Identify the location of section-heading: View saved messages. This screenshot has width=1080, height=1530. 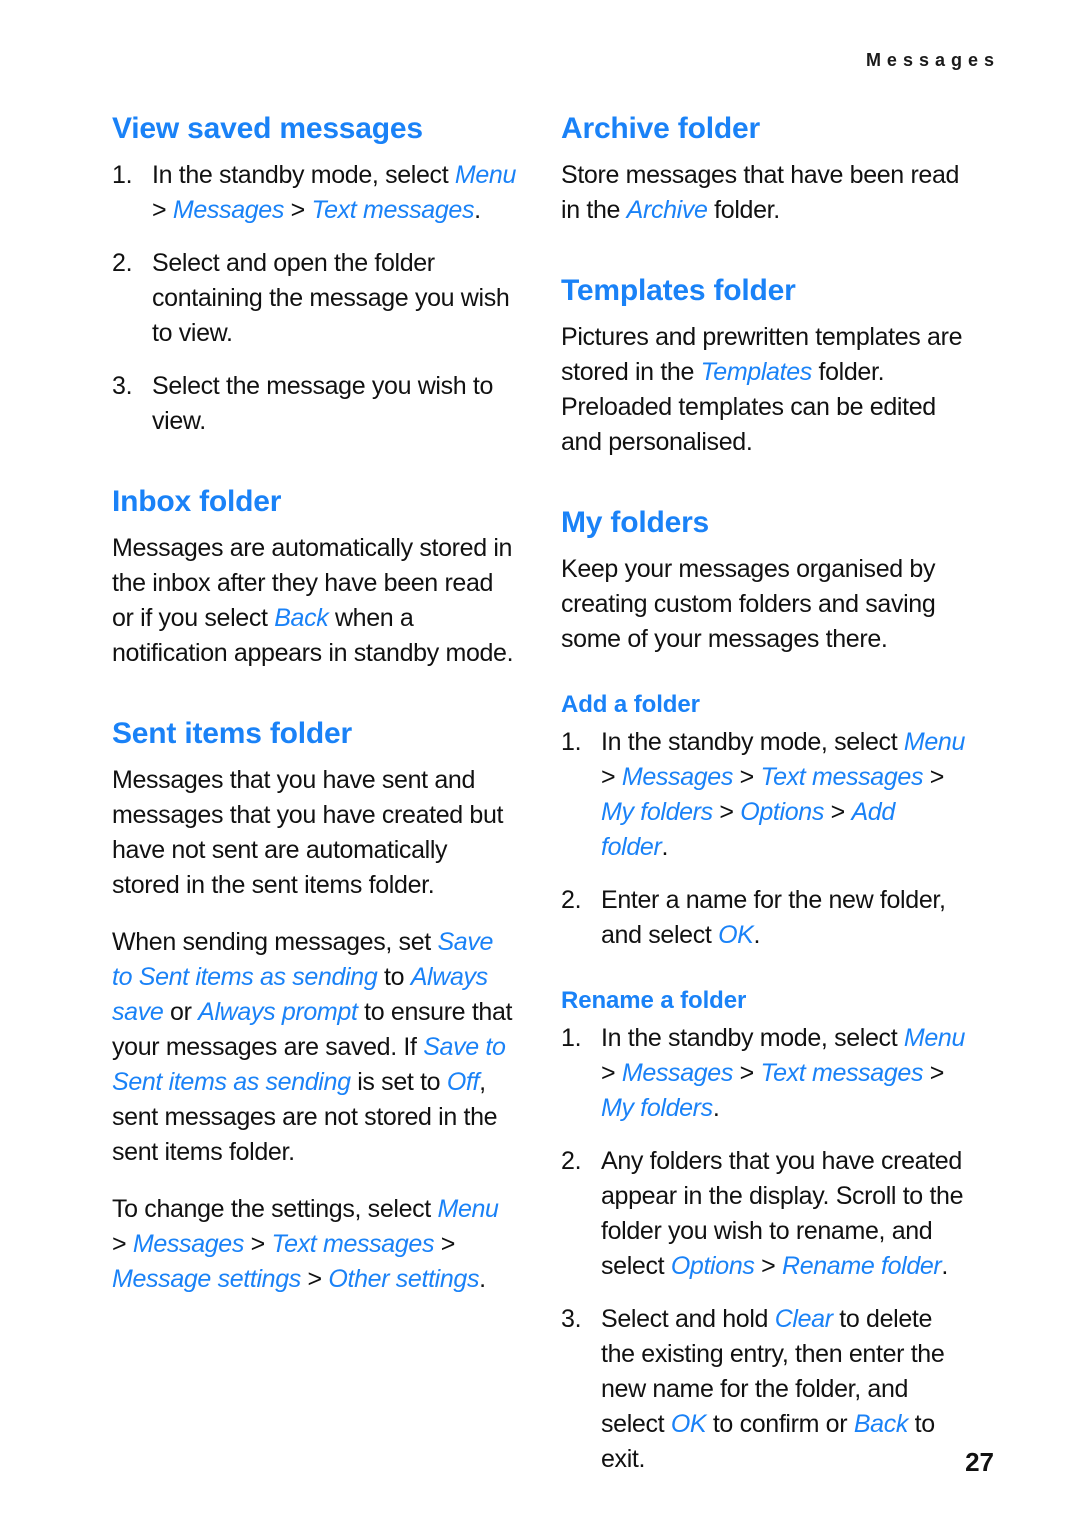
(267, 128).